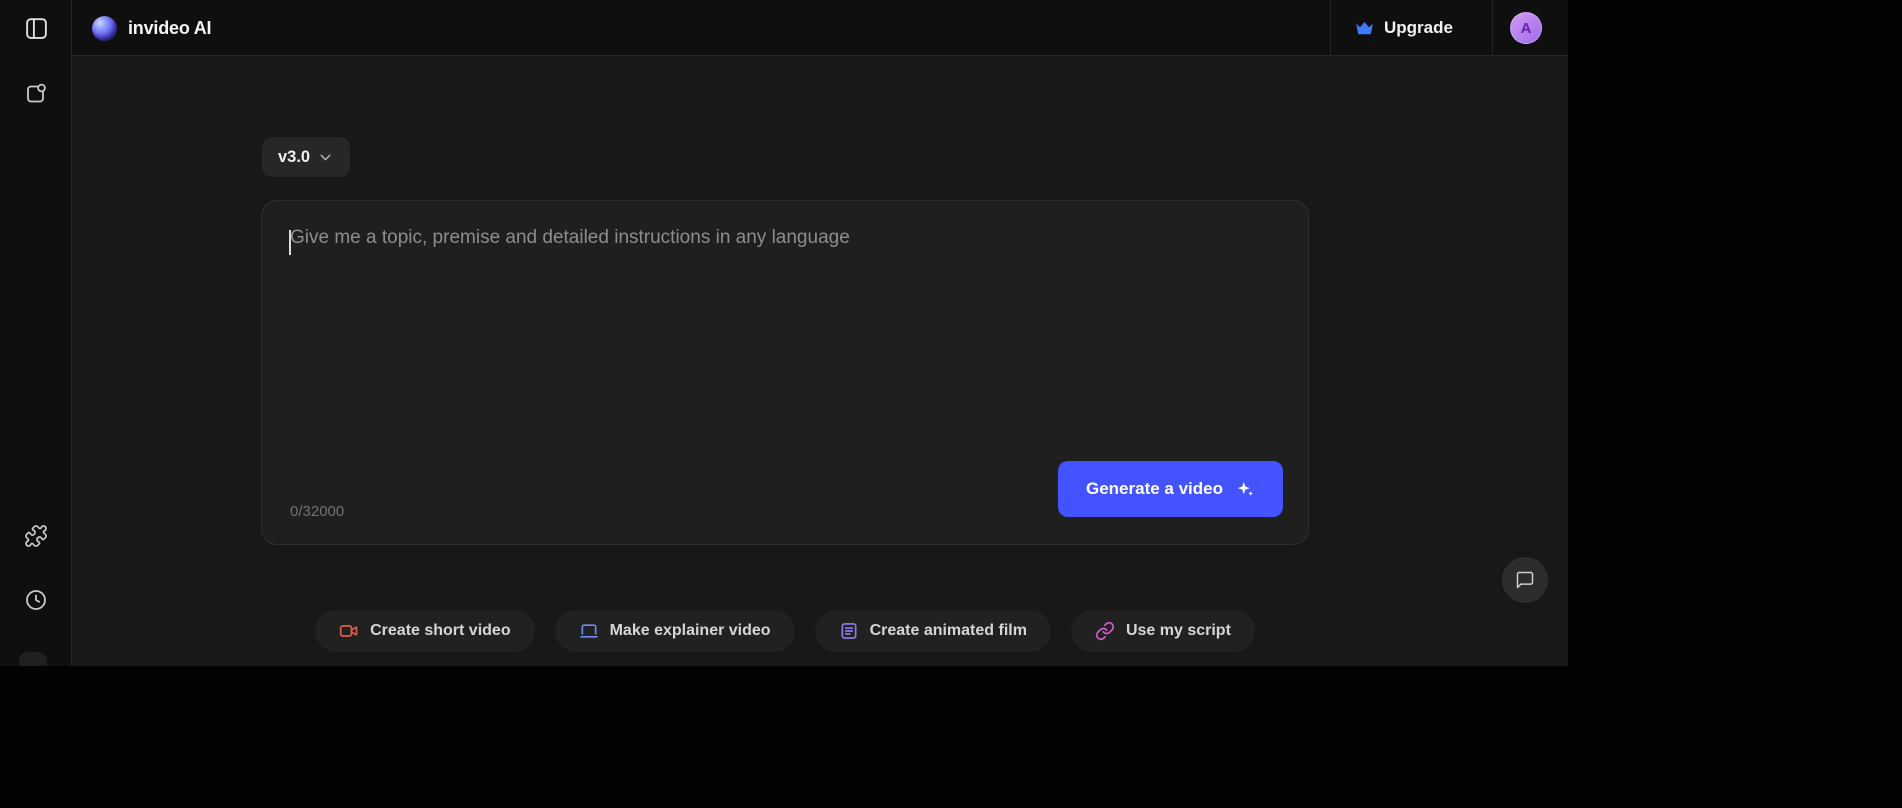 The height and width of the screenshot is (808, 1902). I want to click on suggestion-use-my-script: Use my script, so click(1162, 631).